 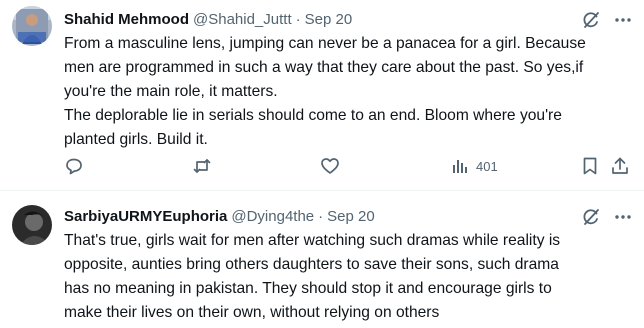 What do you see at coordinates (620, 166) in the screenshot?
I see `share-icon` at bounding box center [620, 166].